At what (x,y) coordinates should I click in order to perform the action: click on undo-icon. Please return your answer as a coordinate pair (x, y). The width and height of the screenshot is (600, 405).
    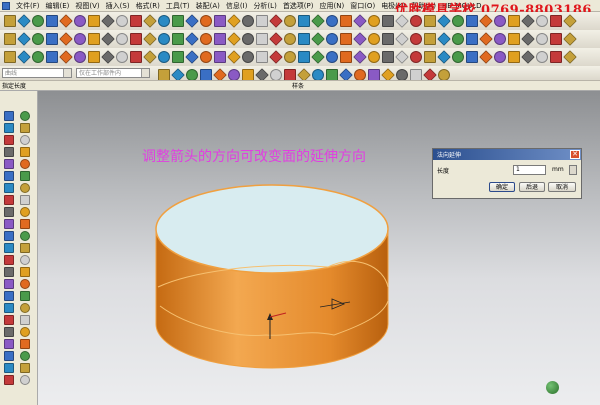
    Looking at the image, I should click on (388, 21).